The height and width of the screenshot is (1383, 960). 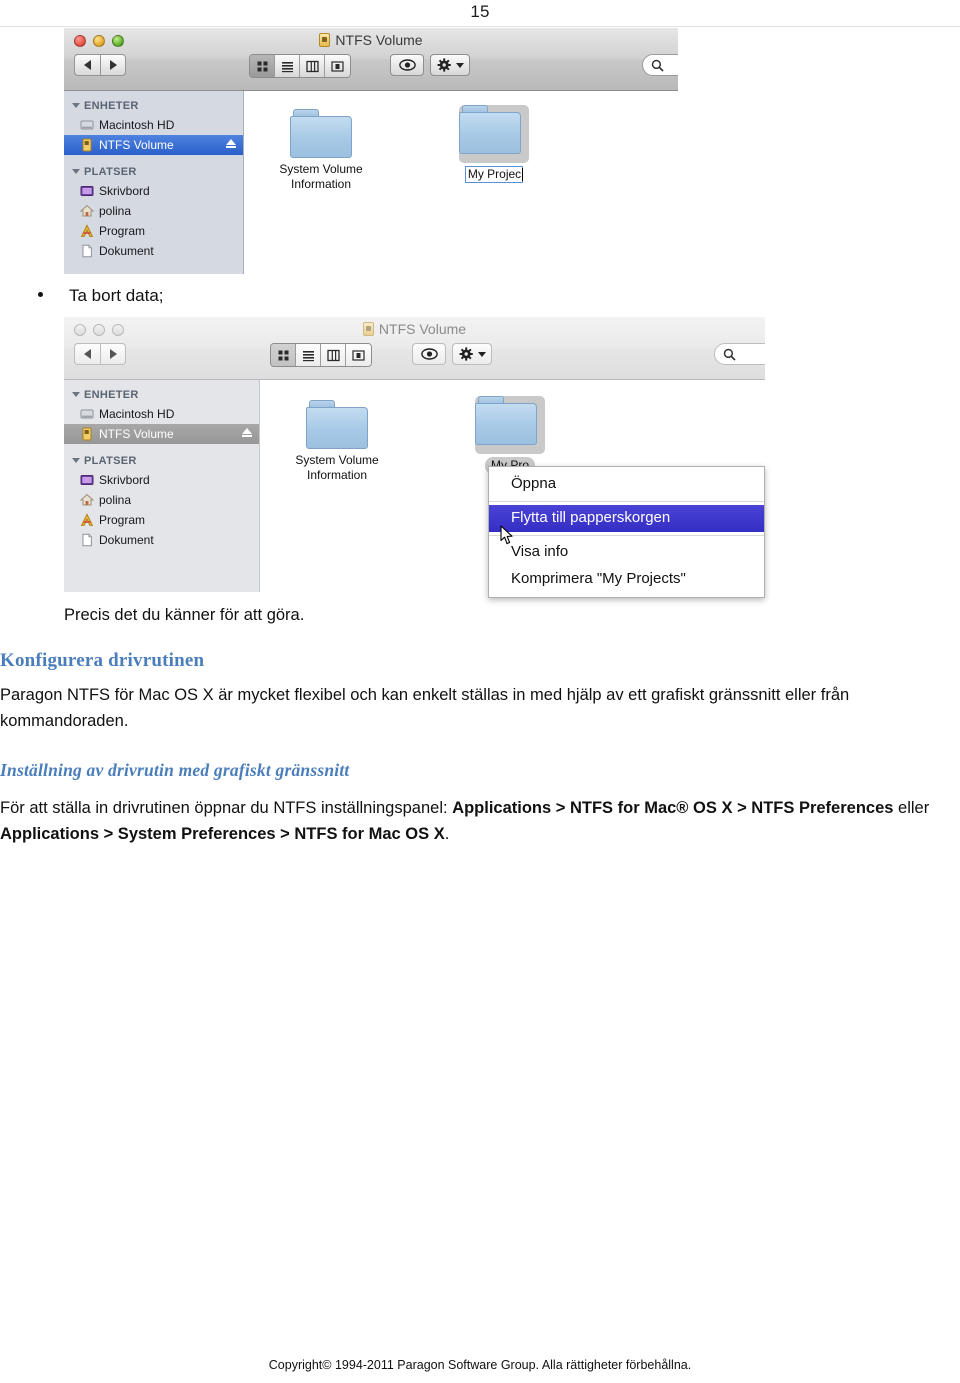 I want to click on context-menu-item-flytta-till-papperskorgen: Flytta till papperskorgen, so click(x=626, y=518).